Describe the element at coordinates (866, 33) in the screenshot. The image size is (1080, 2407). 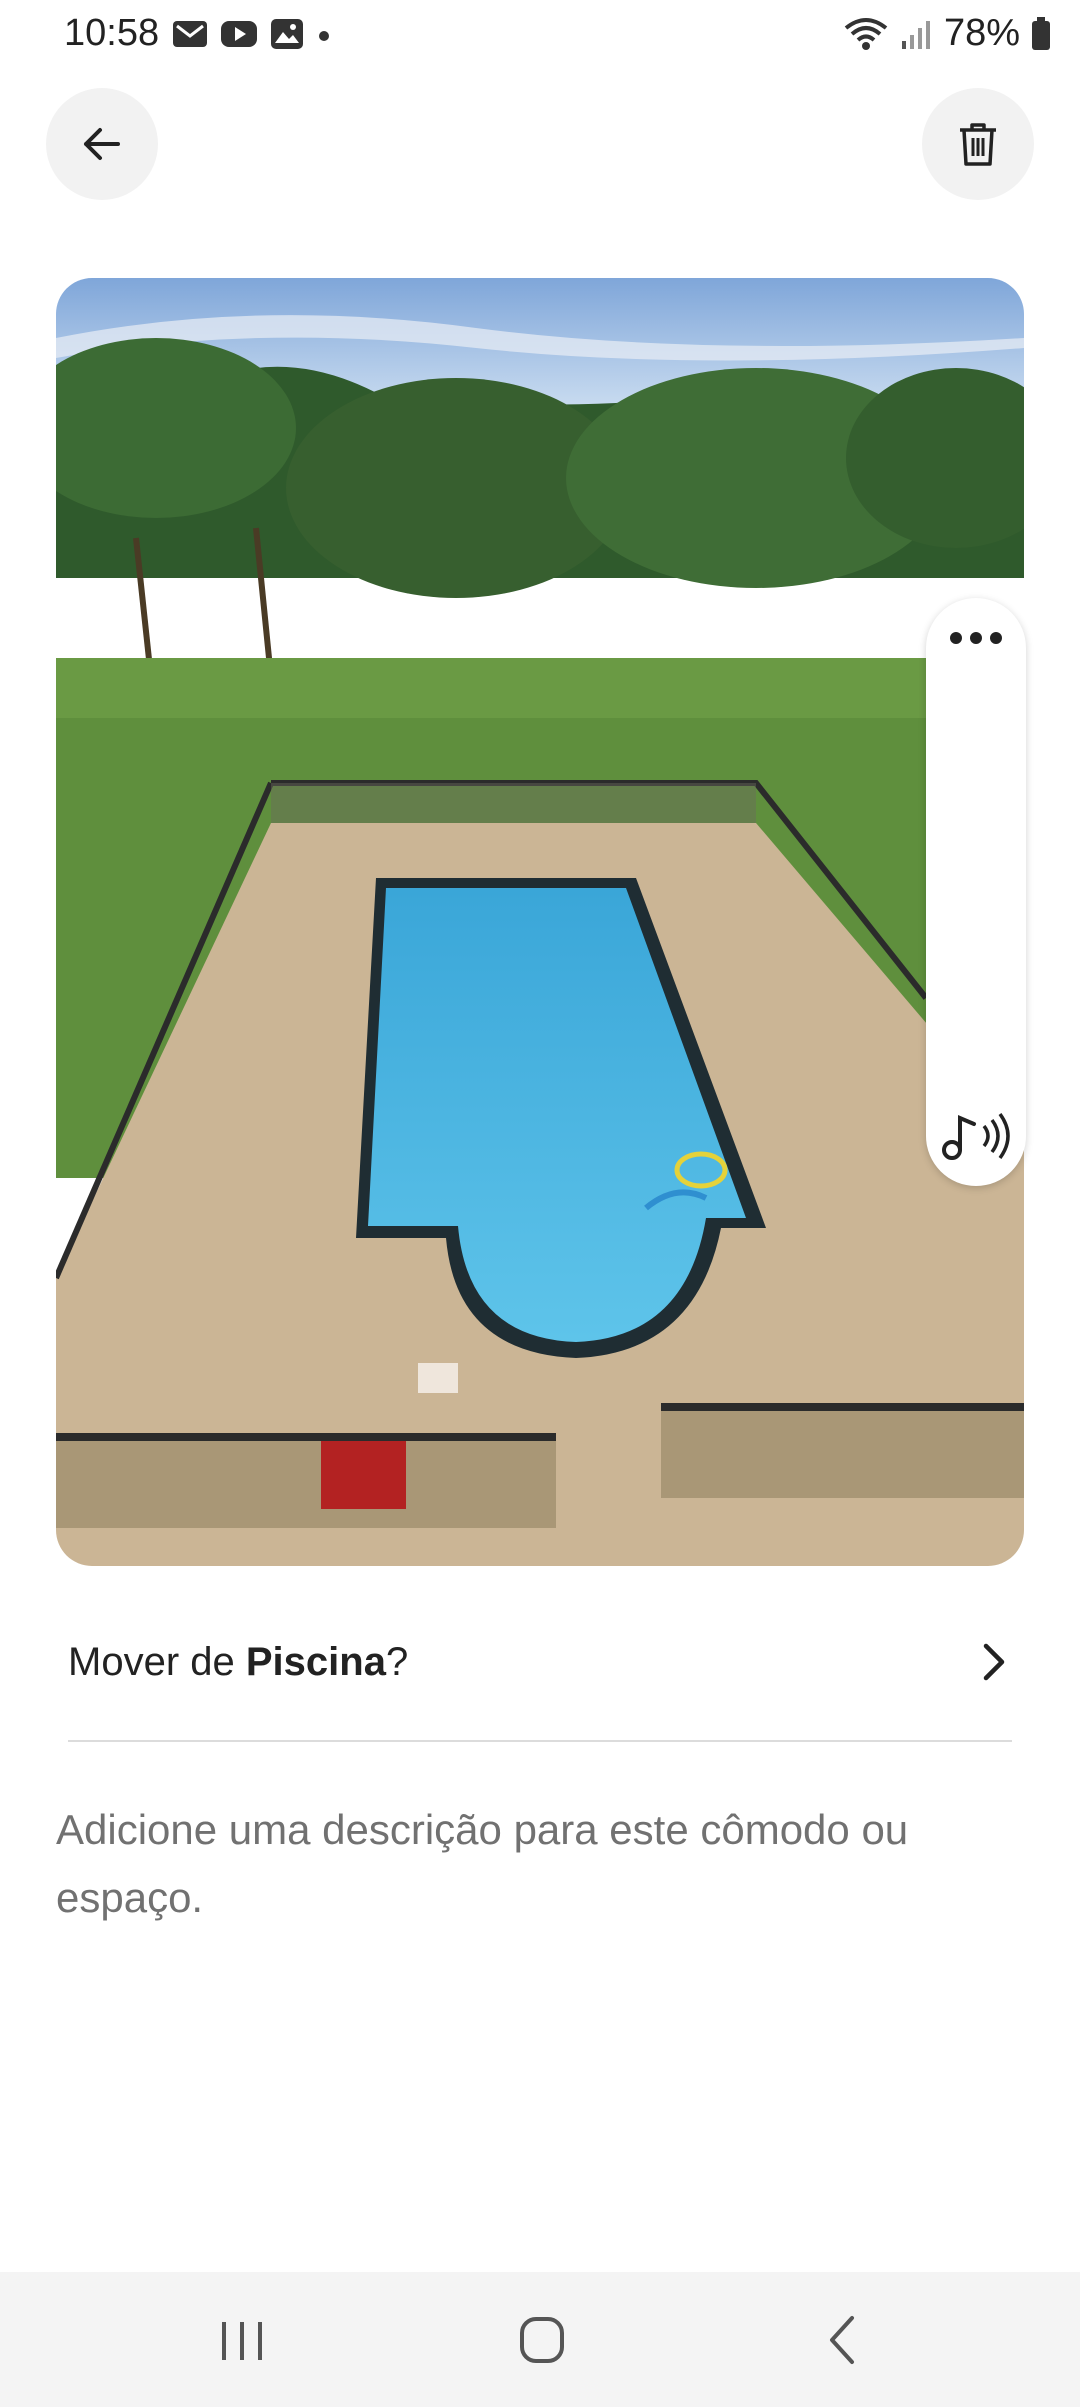
I see `wifi-icon` at that location.